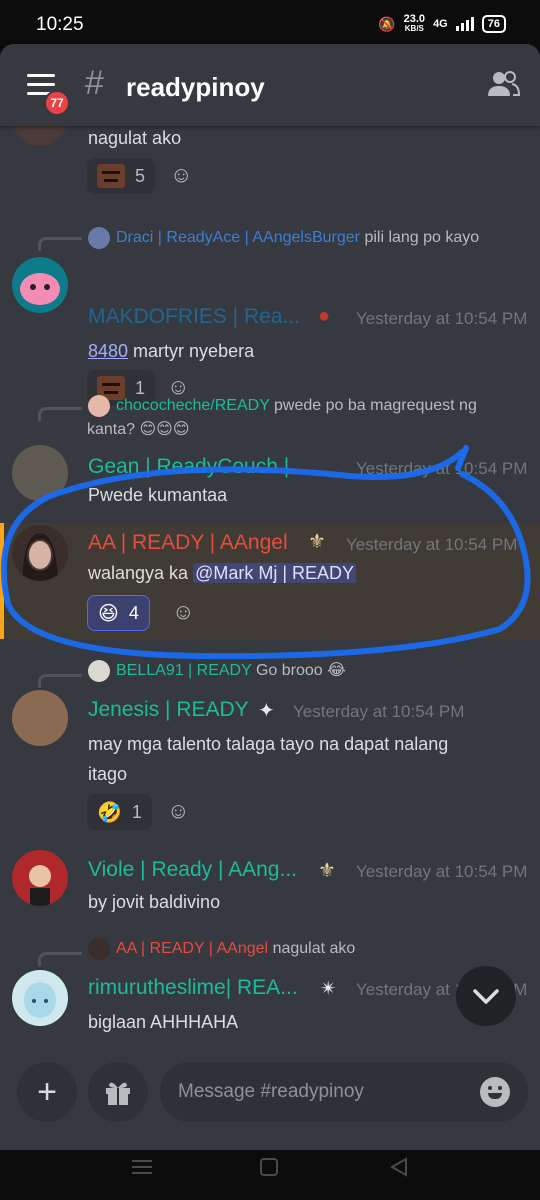 The width and height of the screenshot is (540, 1200). What do you see at coordinates (136, 811) in the screenshot?
I see `reaction-count: 1` at bounding box center [136, 811].